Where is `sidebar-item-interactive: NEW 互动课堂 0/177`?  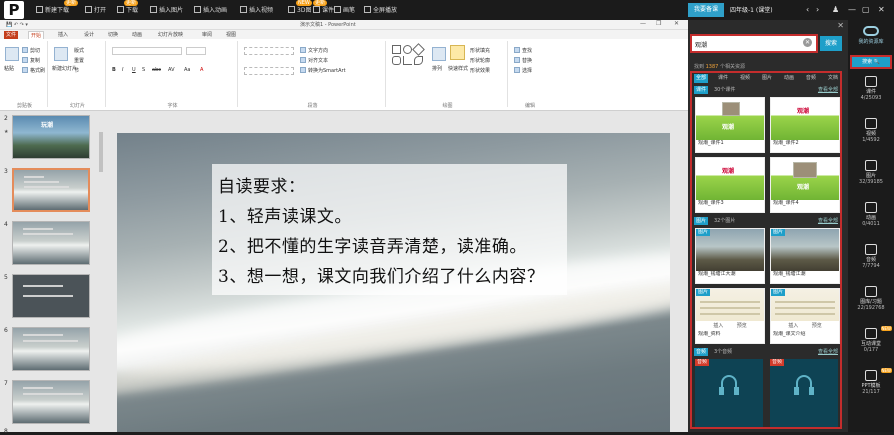 sidebar-item-interactive: NEW 互动课堂 0/177 is located at coordinates (871, 348).